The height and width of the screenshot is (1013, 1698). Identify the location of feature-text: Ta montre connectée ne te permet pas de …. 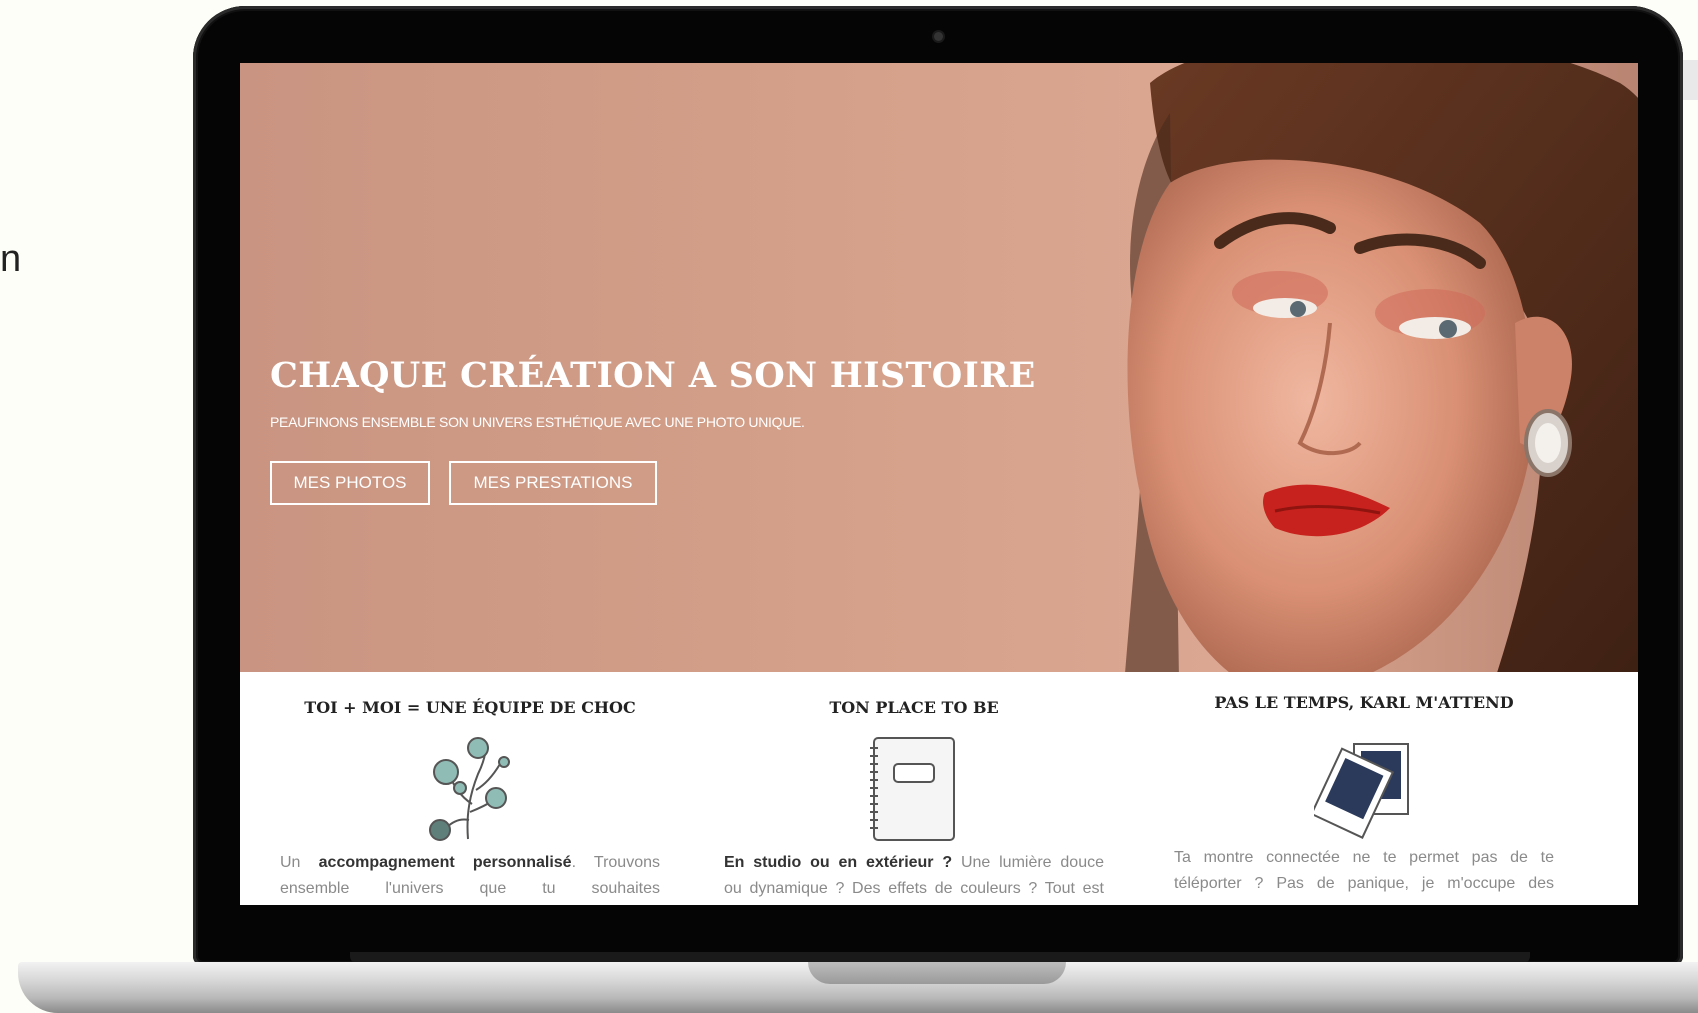
(1364, 870).